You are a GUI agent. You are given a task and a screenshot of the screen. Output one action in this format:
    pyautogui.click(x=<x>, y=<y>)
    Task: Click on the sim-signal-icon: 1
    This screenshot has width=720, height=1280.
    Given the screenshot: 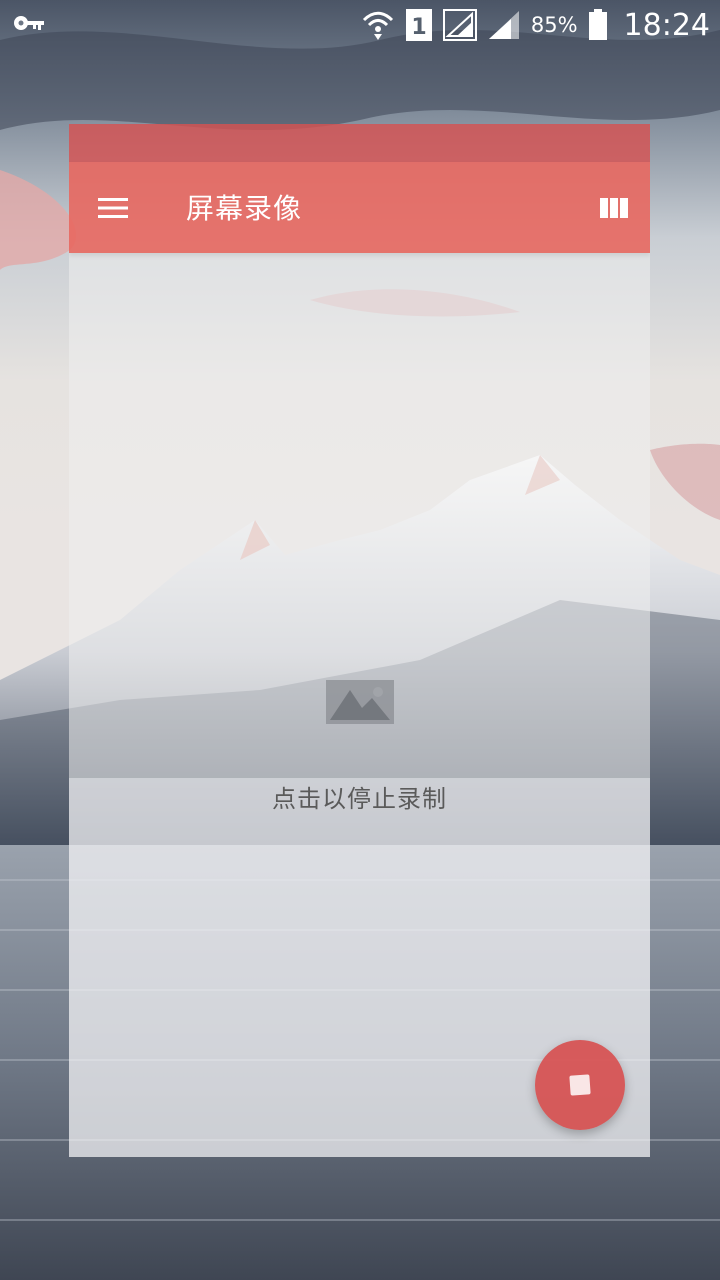 What is the action you would take?
    pyautogui.click(x=419, y=25)
    